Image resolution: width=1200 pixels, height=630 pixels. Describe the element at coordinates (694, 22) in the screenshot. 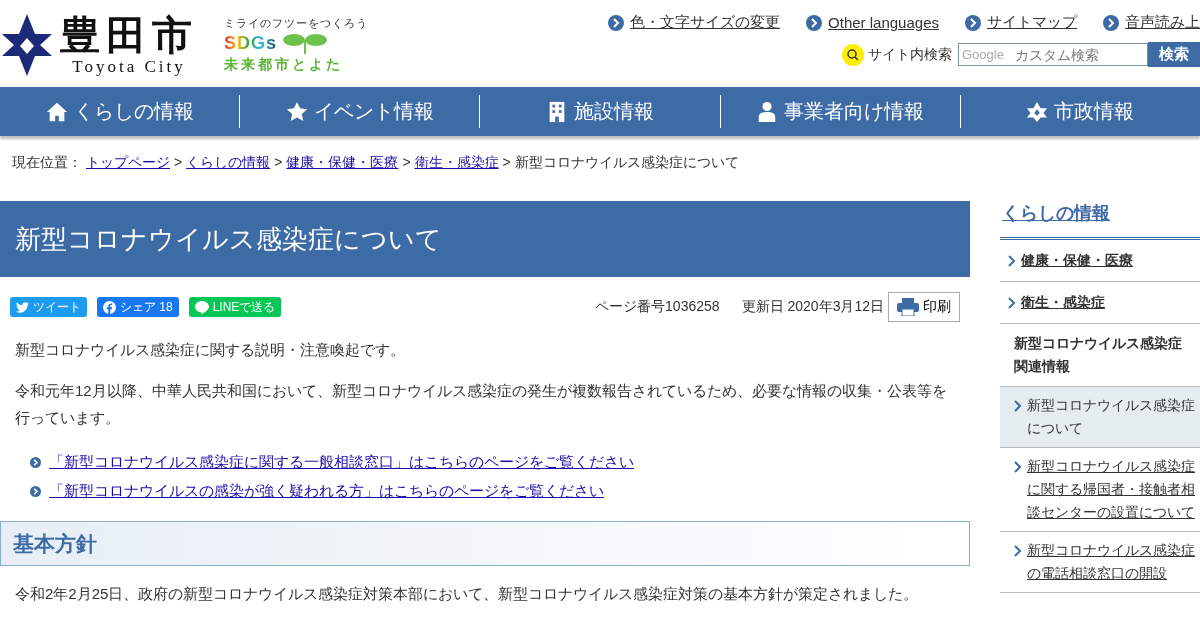

I see `utility-link: 色・文字サイズの変更` at that location.